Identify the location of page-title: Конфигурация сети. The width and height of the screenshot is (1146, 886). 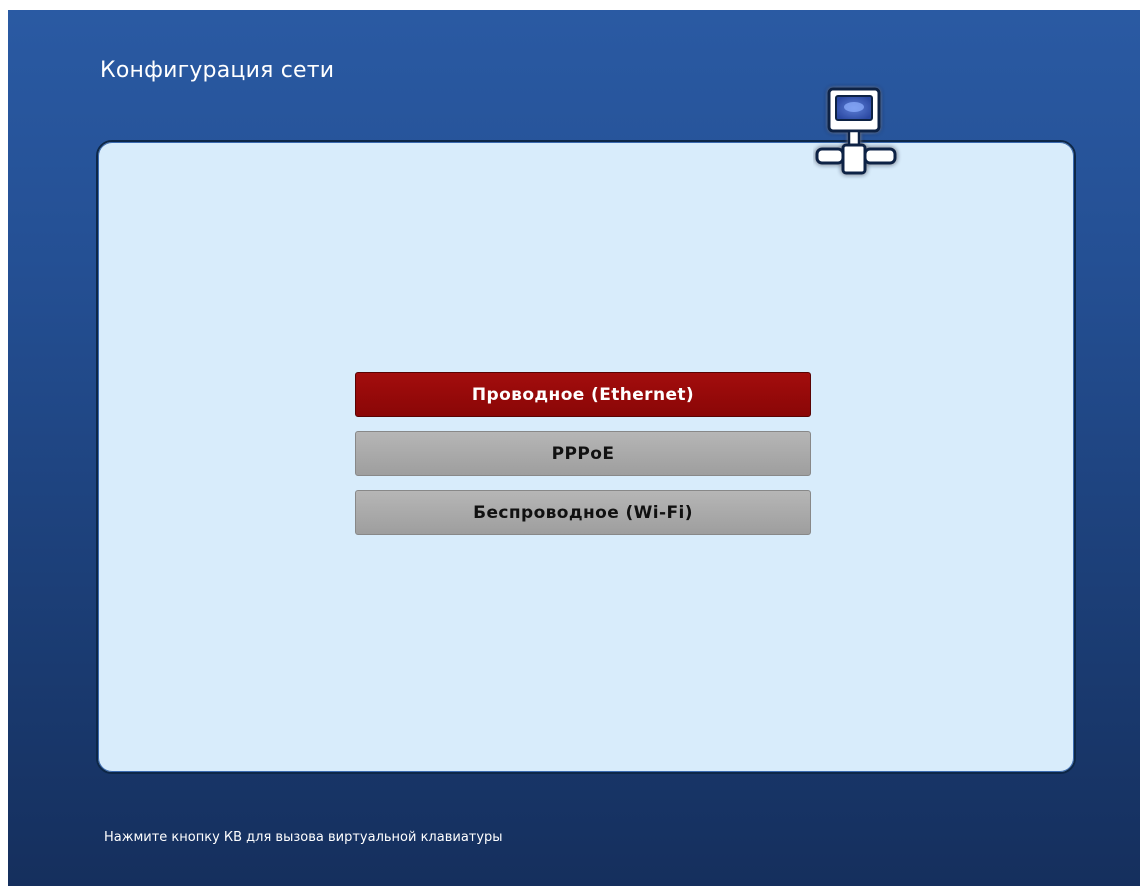
(217, 70).